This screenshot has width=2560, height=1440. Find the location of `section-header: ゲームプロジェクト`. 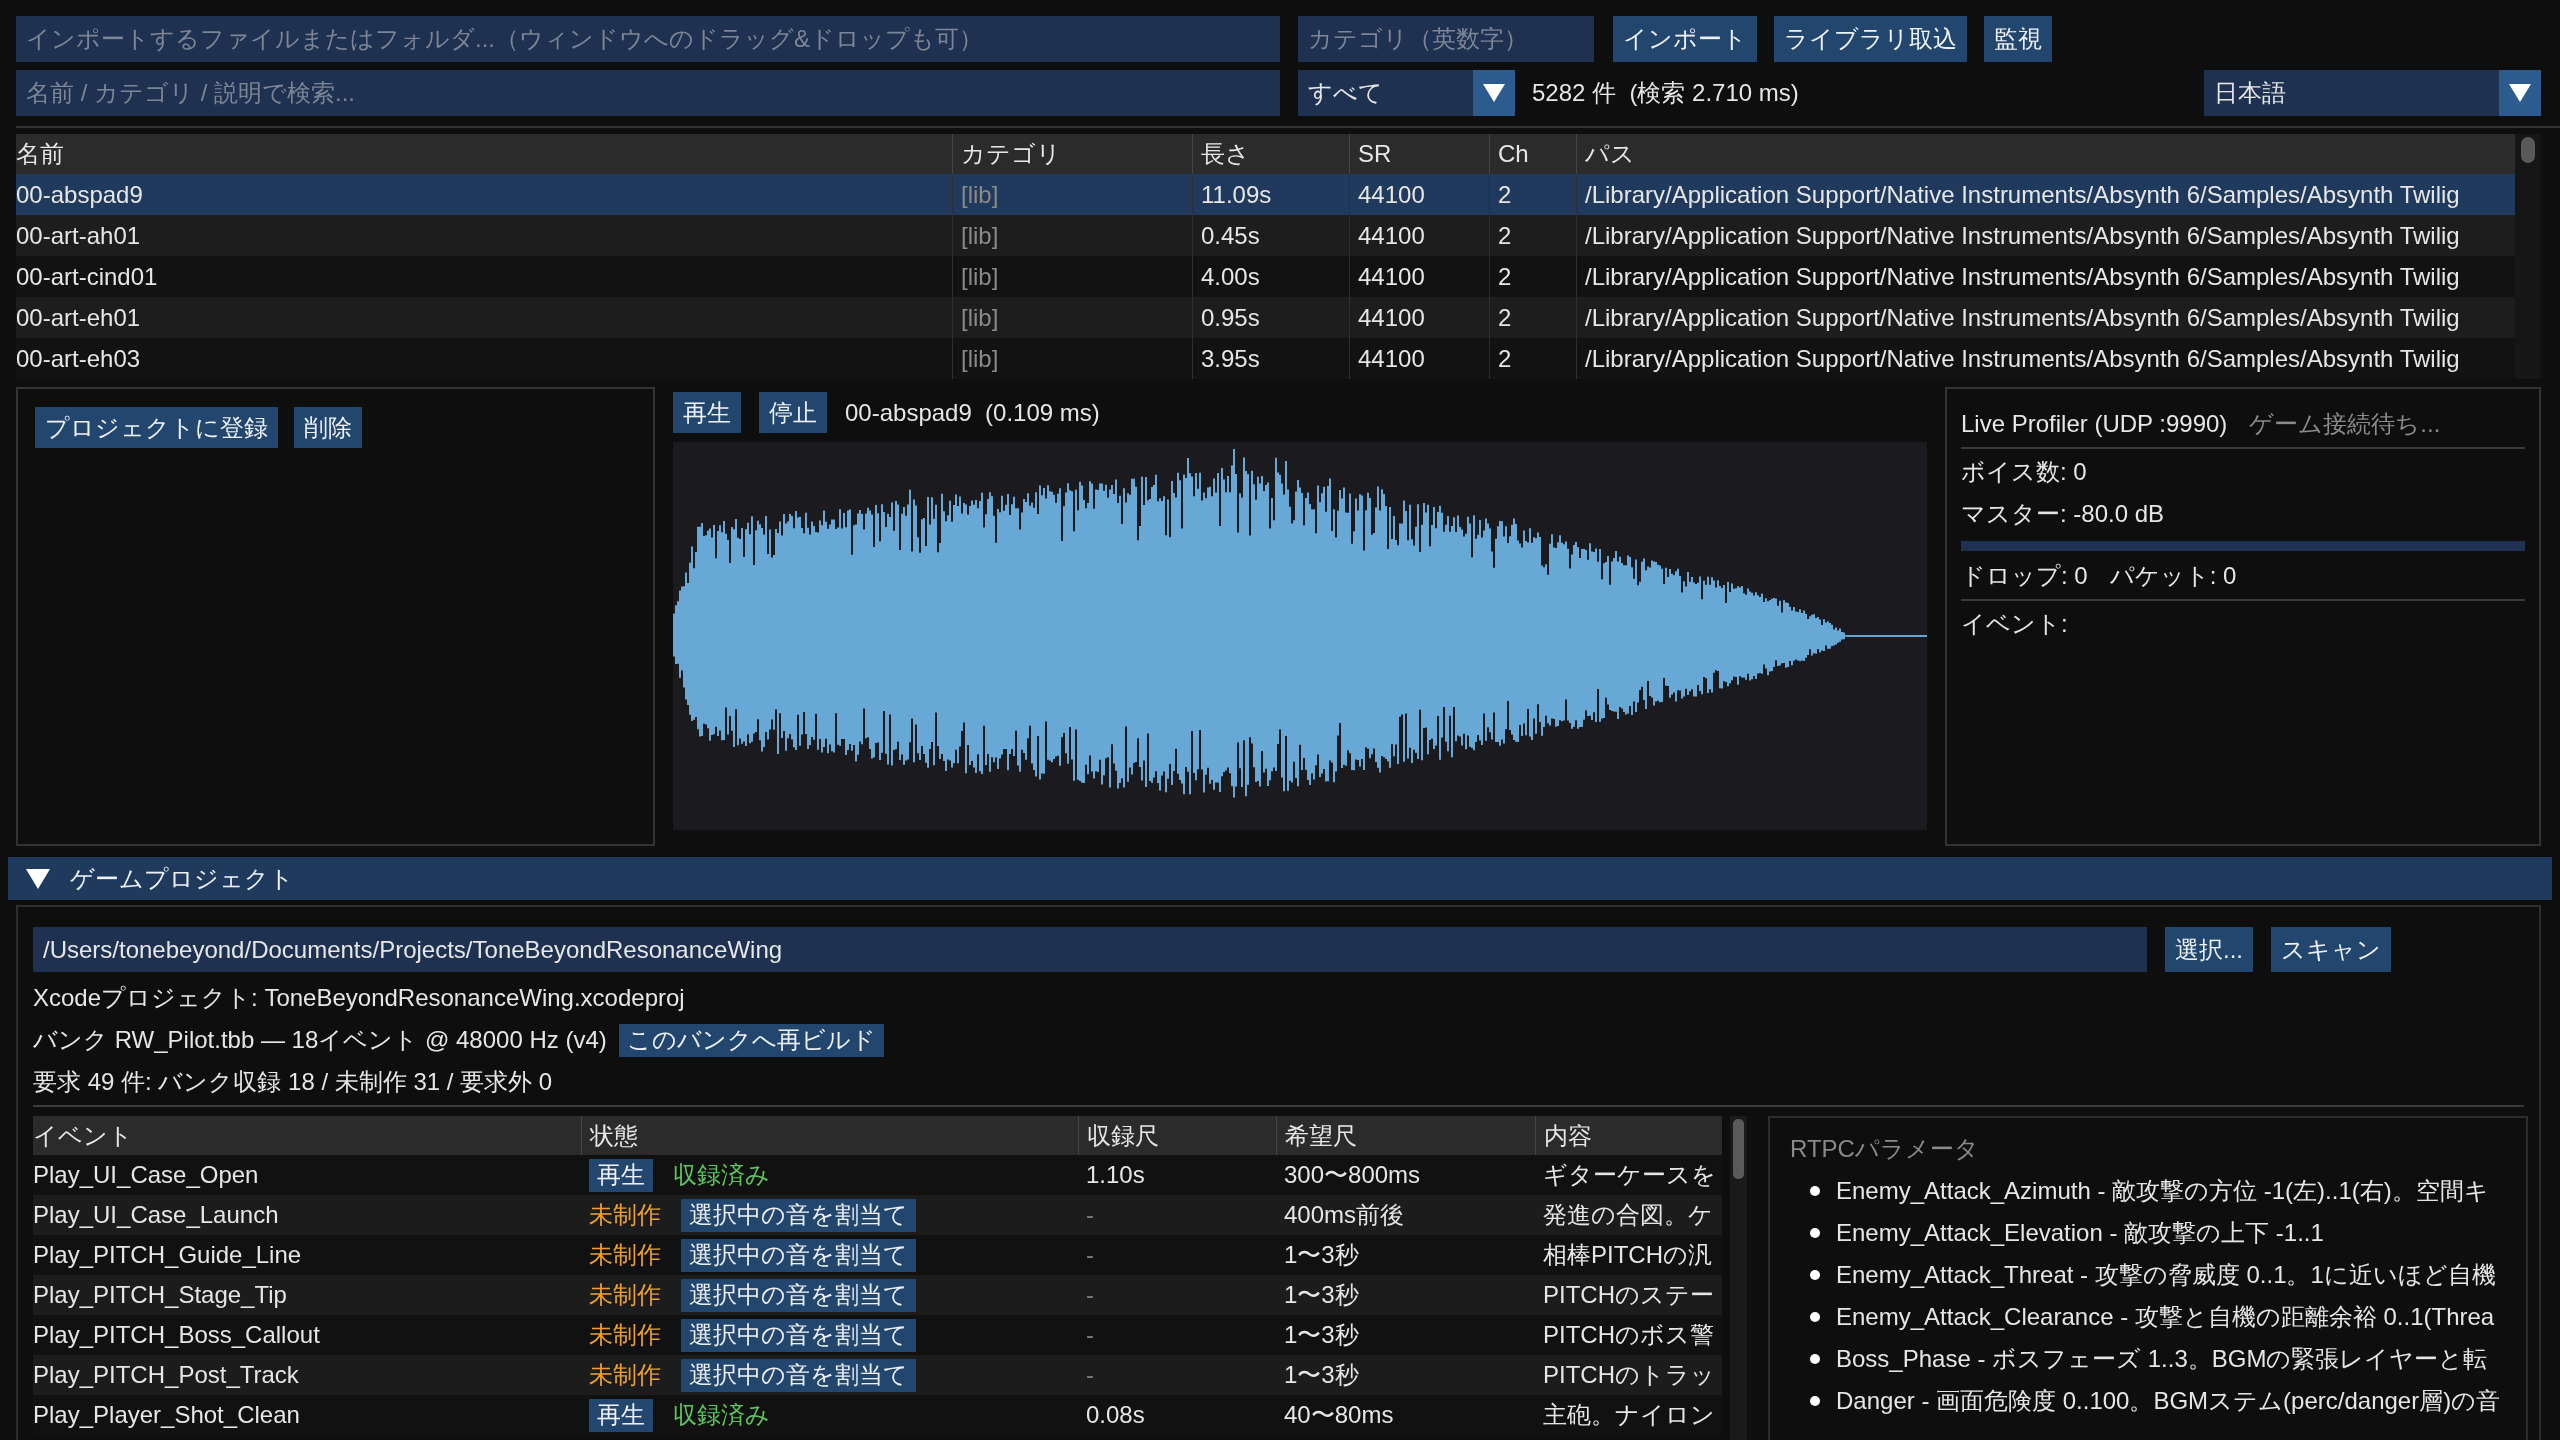

section-header: ゲームプロジェクト is located at coordinates (1280, 878).